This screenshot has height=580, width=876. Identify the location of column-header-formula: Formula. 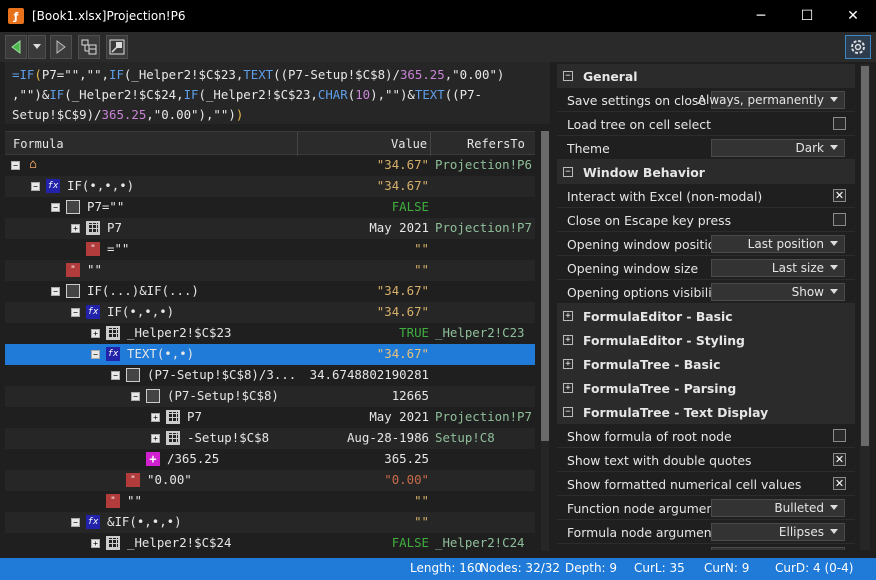
(38, 144).